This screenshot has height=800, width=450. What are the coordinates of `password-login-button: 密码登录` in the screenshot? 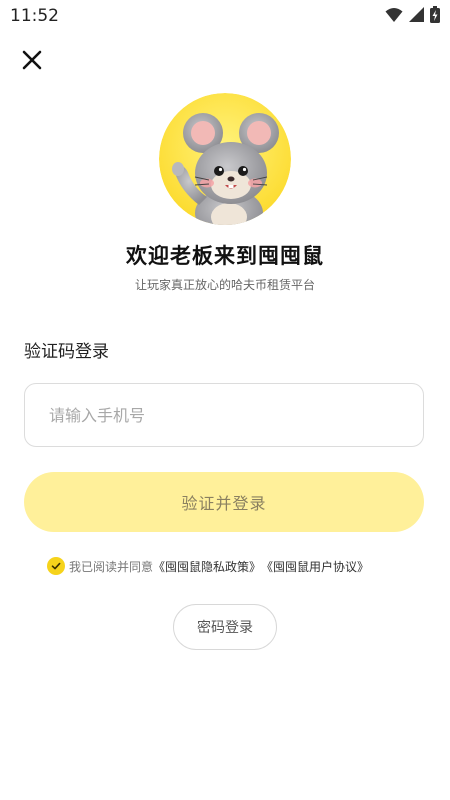 It's located at (225, 627).